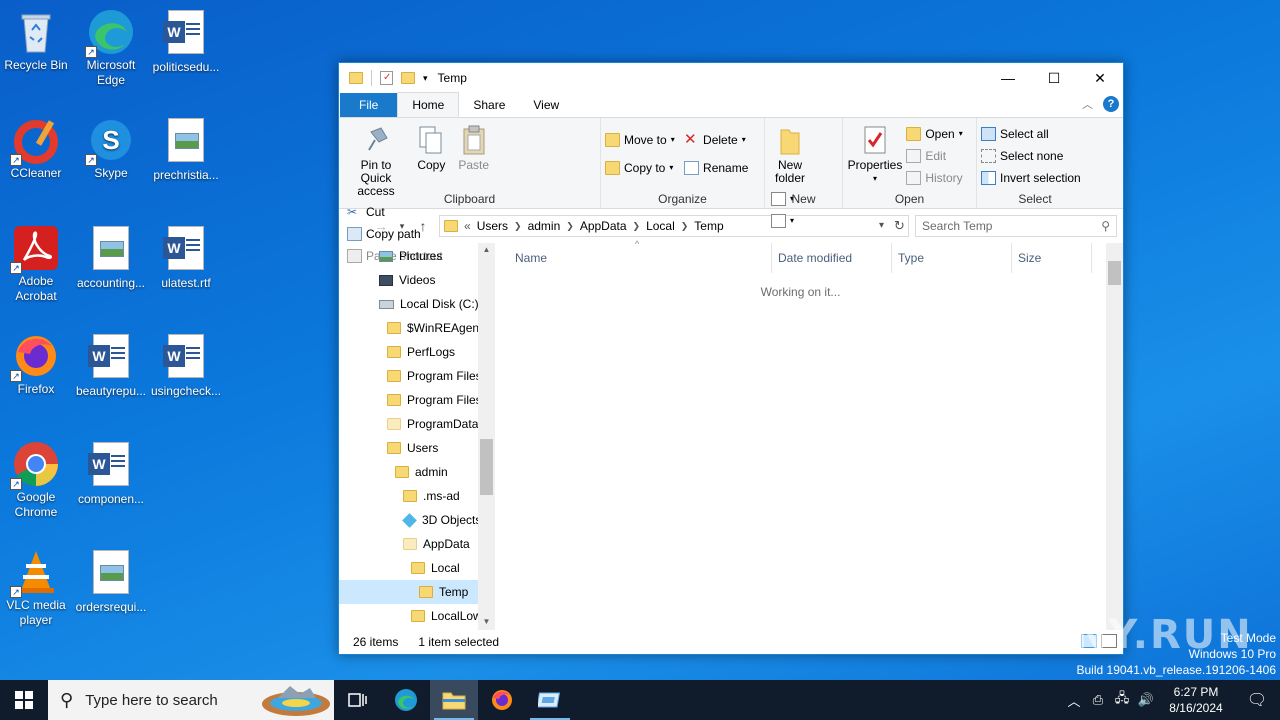  What do you see at coordinates (417, 280) in the screenshot?
I see `tree-item: Videos` at bounding box center [417, 280].